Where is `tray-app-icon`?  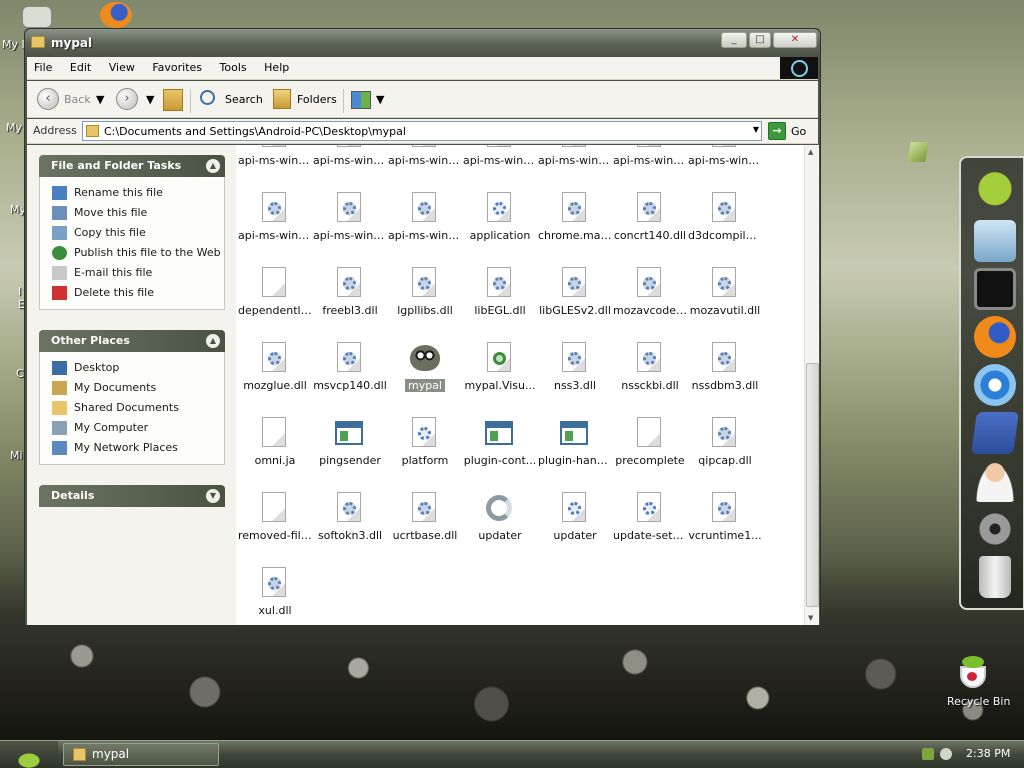
tray-app-icon is located at coordinates (928, 754).